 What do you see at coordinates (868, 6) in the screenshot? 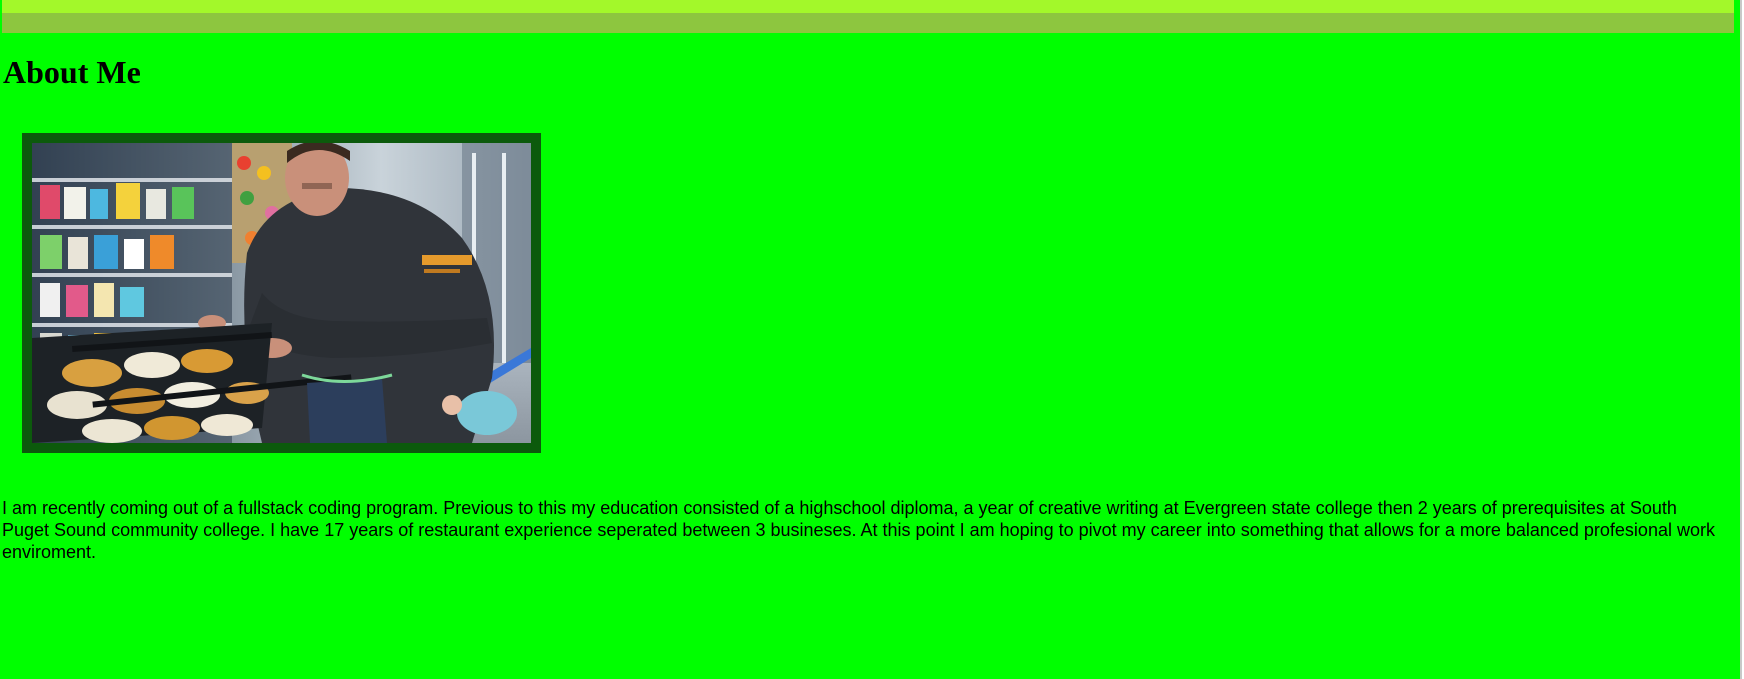
I see `top-nav-stripe` at bounding box center [868, 6].